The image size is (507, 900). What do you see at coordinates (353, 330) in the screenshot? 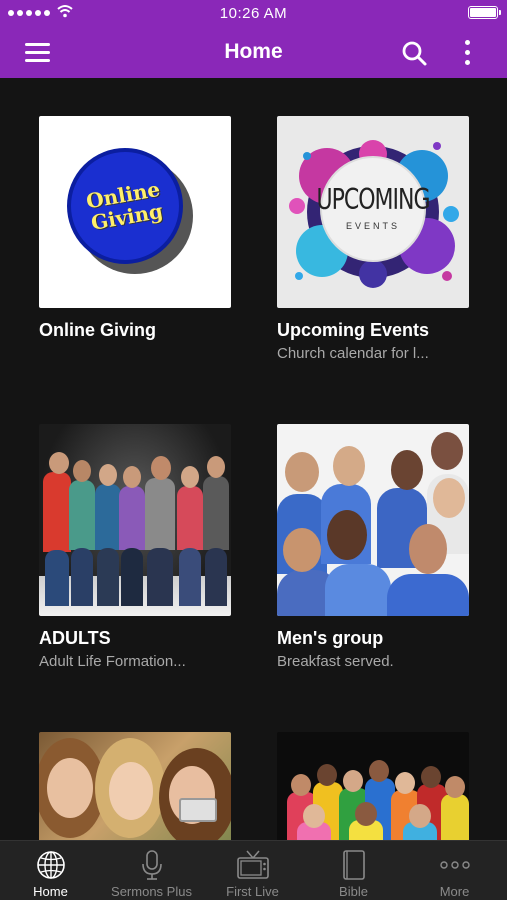
I see `card-title: Upcoming Events` at bounding box center [353, 330].